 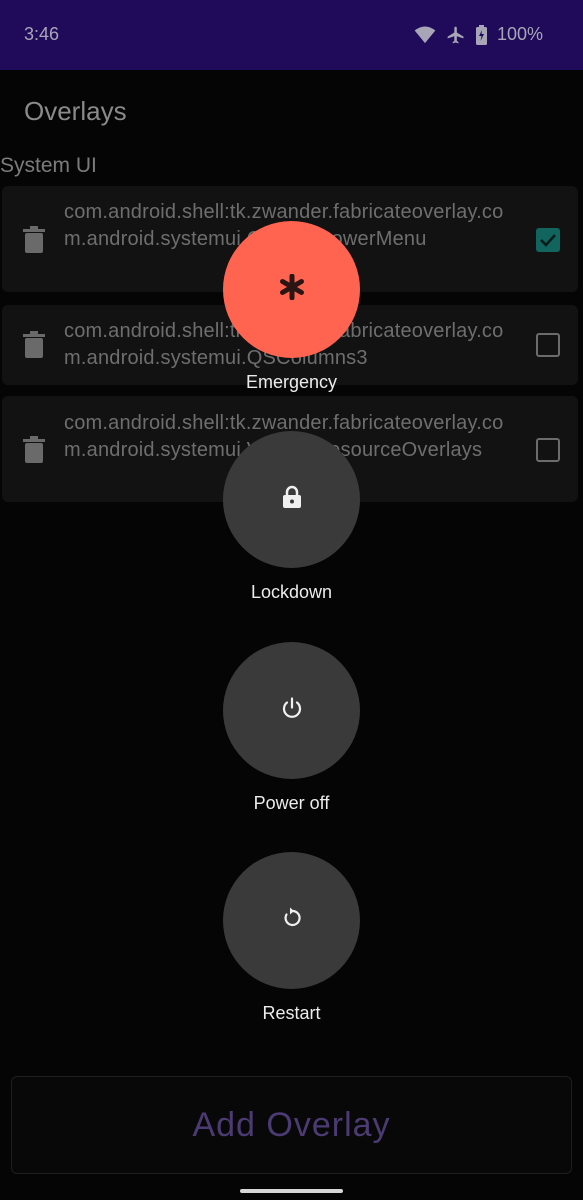 What do you see at coordinates (291, 1125) in the screenshot?
I see `add-overlay-button: Add Overlay` at bounding box center [291, 1125].